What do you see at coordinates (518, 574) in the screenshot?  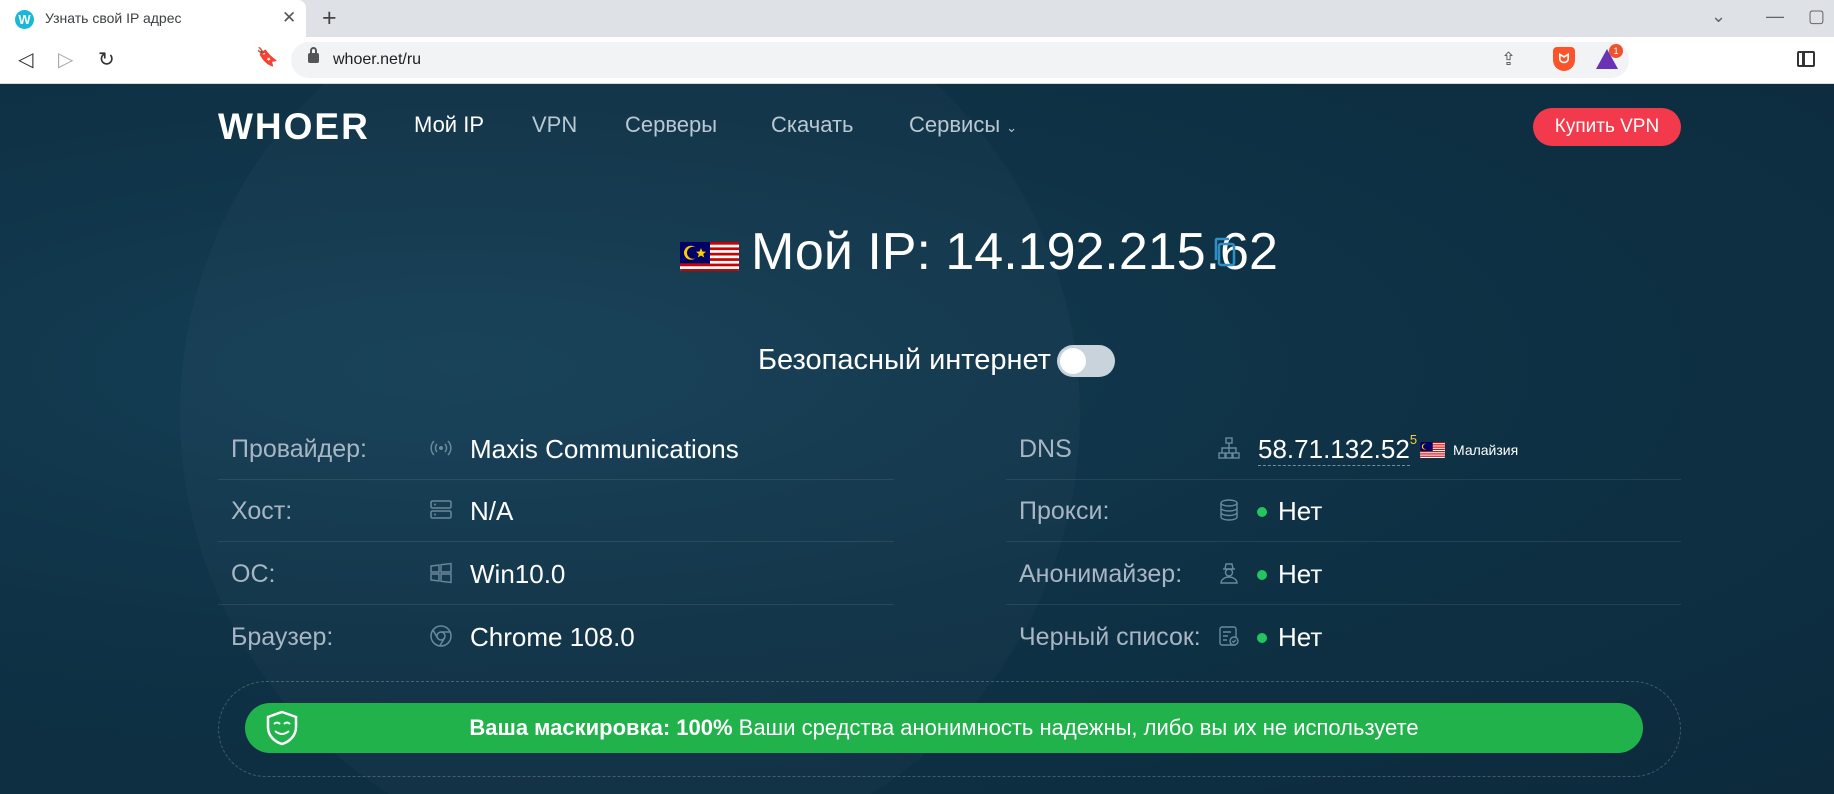 I see `info-value: Win10.0` at bounding box center [518, 574].